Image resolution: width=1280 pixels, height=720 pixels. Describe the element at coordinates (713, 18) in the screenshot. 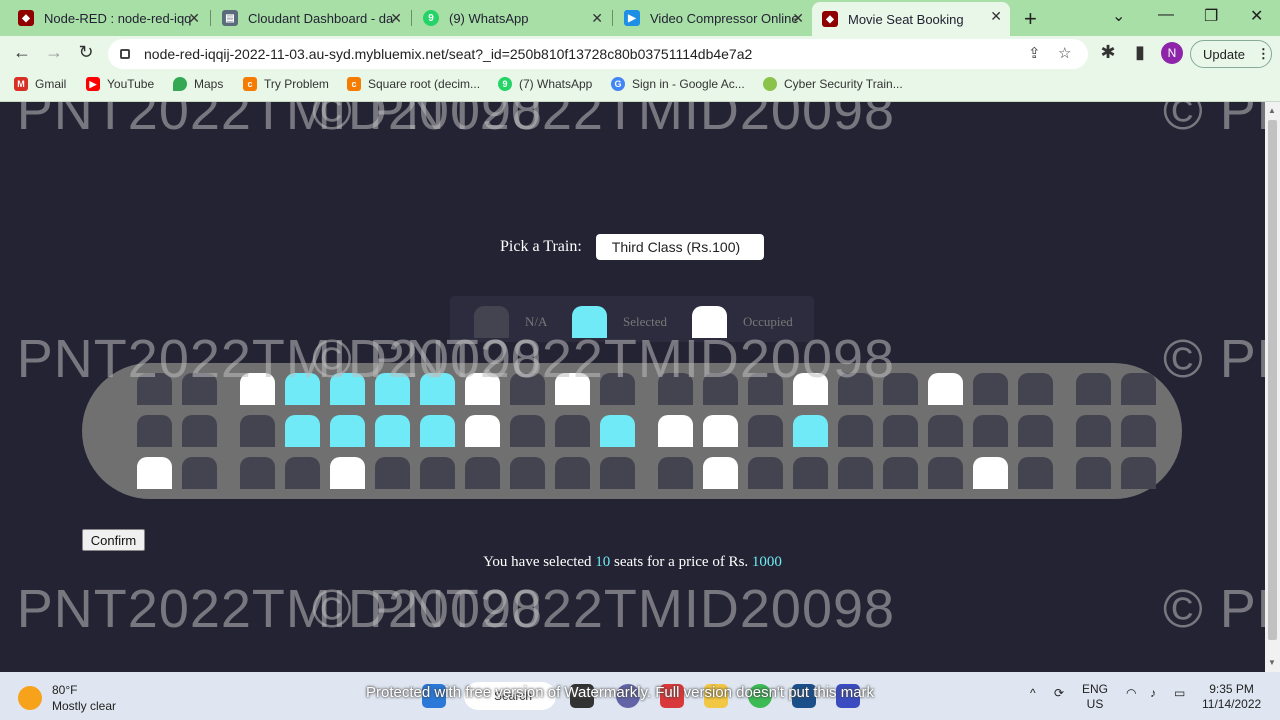

I see `tab-video-compressor: ▶ Video Compressor Online ✕` at that location.